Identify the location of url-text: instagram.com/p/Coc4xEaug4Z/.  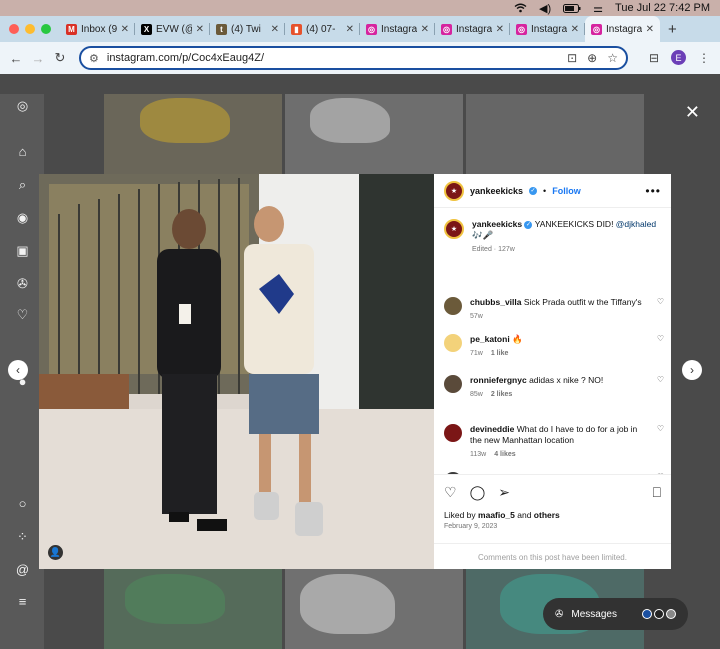
(185, 58).